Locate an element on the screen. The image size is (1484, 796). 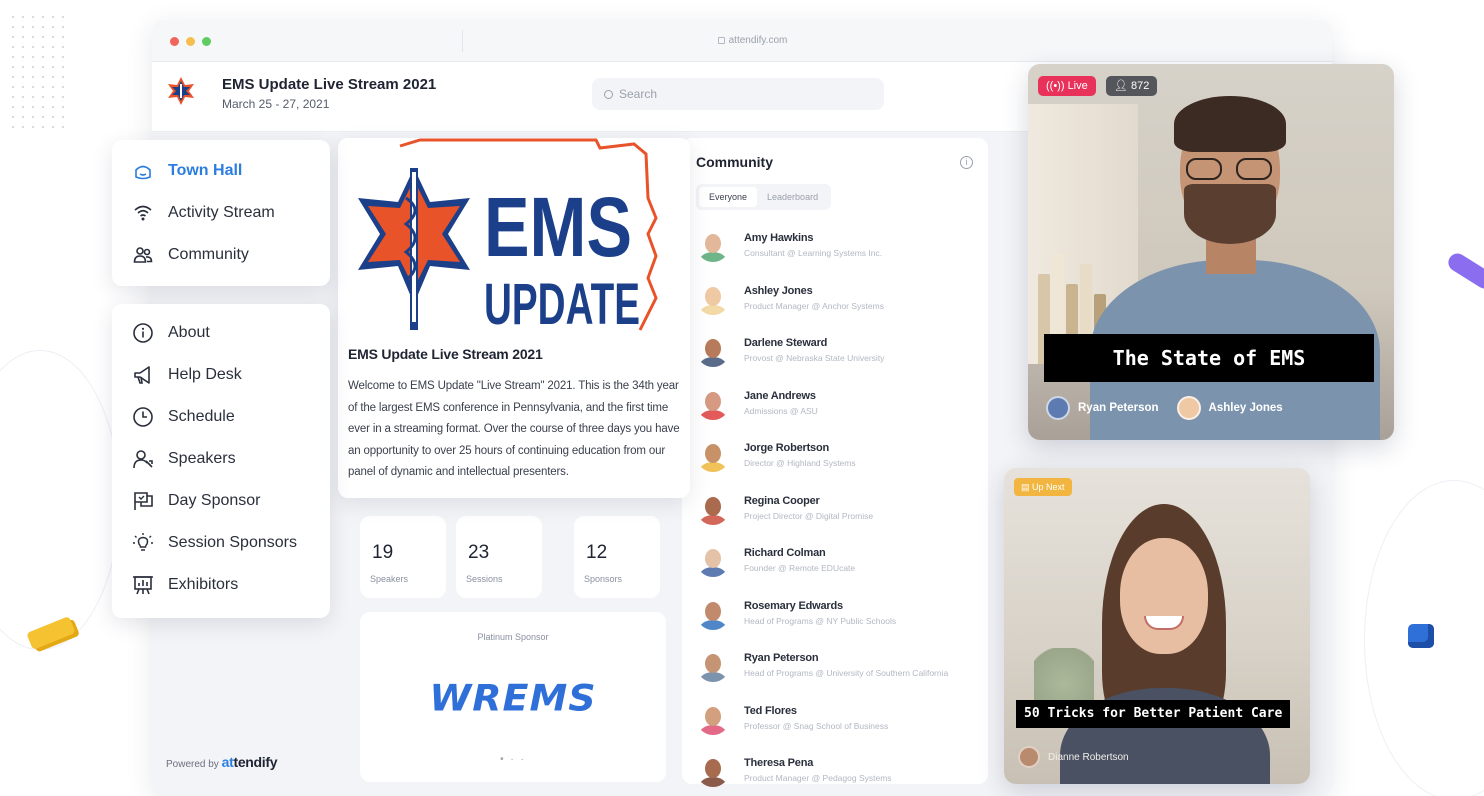
member-name: Darlene Steward is located at coordinates (785, 343).